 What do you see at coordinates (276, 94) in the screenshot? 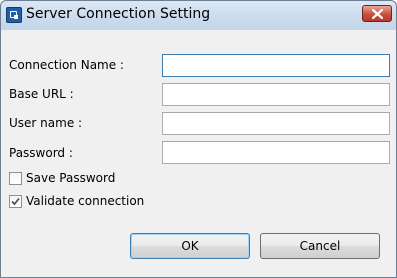
I see `base-url-input` at bounding box center [276, 94].